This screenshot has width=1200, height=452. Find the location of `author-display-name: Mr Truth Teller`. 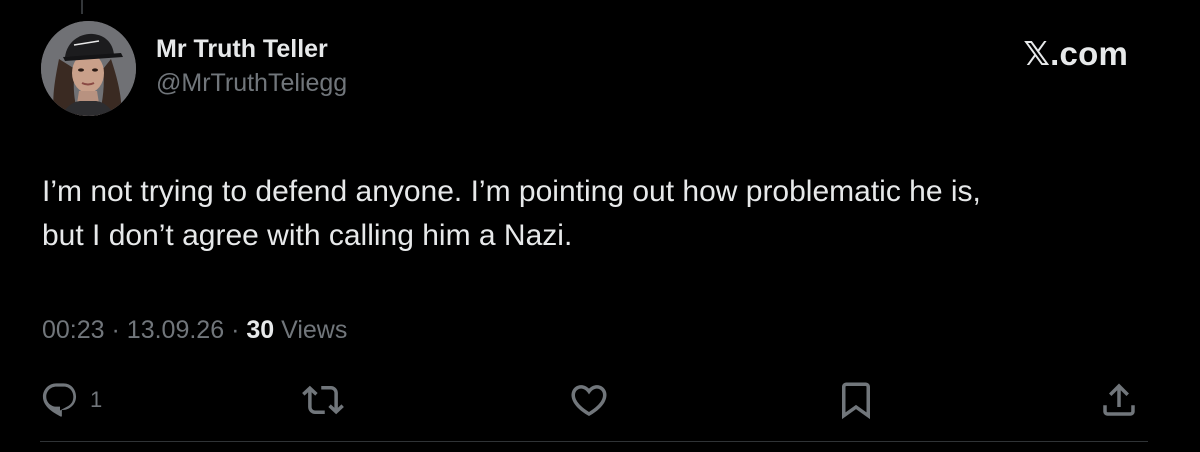

author-display-name: Mr Truth Teller is located at coordinates (251, 49).